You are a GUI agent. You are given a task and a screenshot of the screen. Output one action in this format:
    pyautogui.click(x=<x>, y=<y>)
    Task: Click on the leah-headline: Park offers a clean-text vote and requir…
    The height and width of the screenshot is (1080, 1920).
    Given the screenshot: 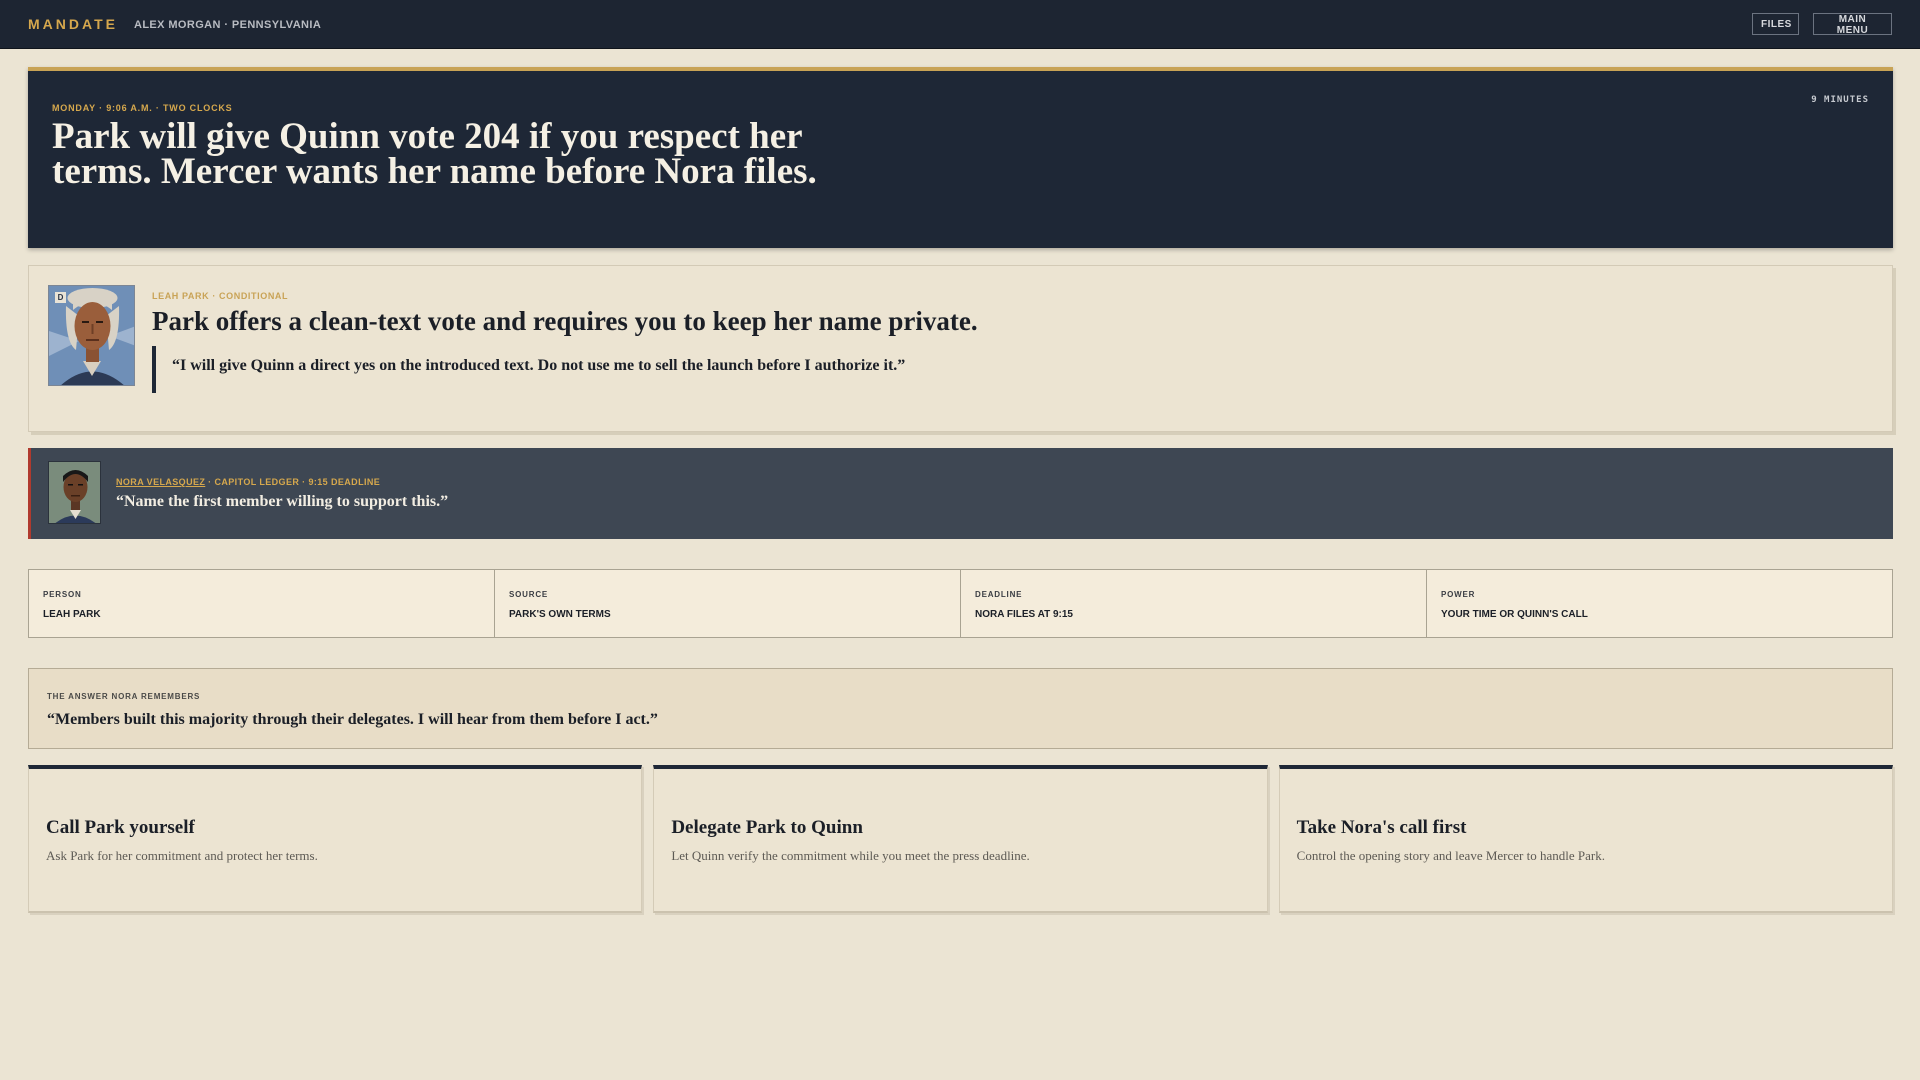 What is the action you would take?
    pyautogui.click(x=565, y=321)
    